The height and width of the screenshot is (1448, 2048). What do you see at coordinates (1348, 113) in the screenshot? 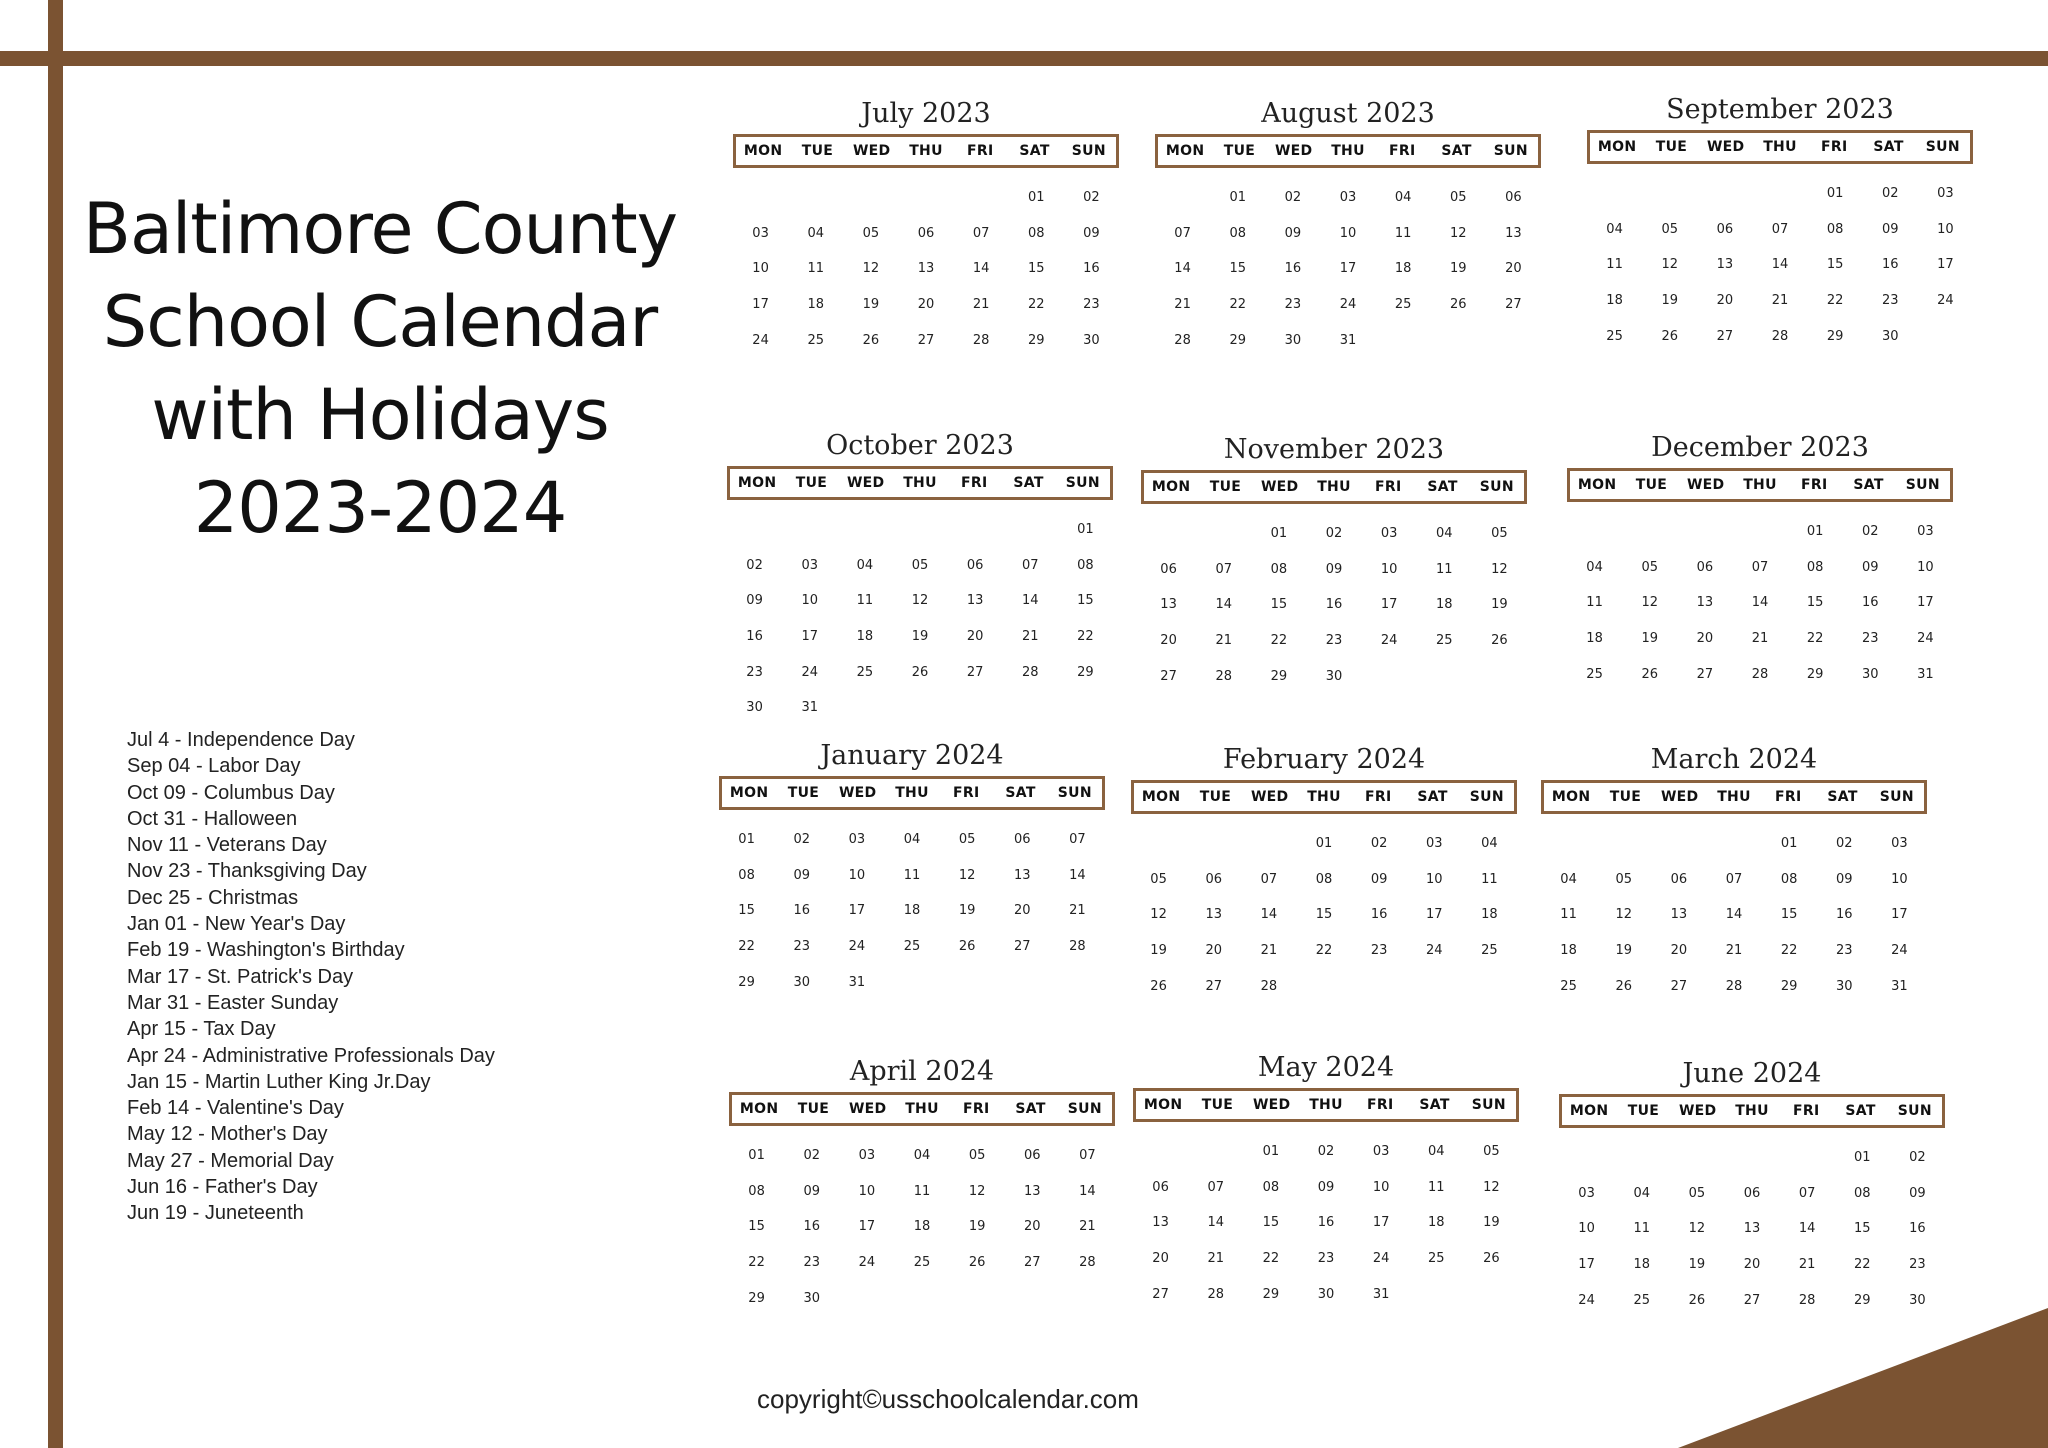
I see `month-title: August 2023` at bounding box center [1348, 113].